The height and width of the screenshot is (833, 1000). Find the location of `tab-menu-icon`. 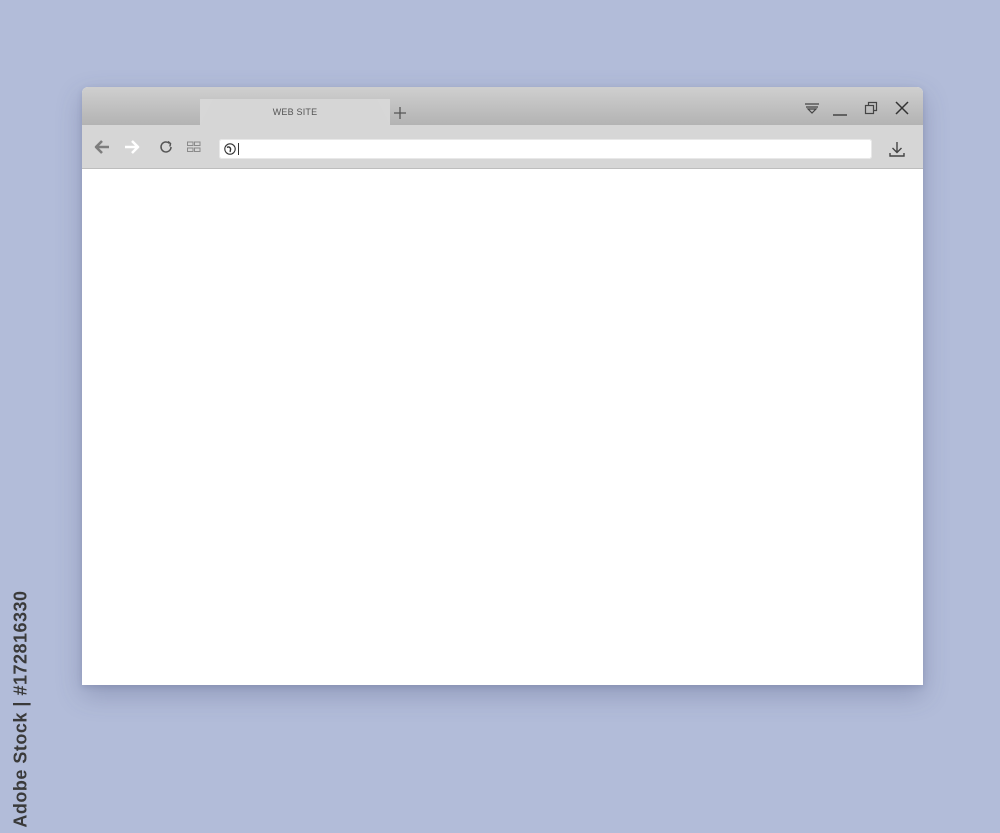

tab-menu-icon is located at coordinates (812, 108).